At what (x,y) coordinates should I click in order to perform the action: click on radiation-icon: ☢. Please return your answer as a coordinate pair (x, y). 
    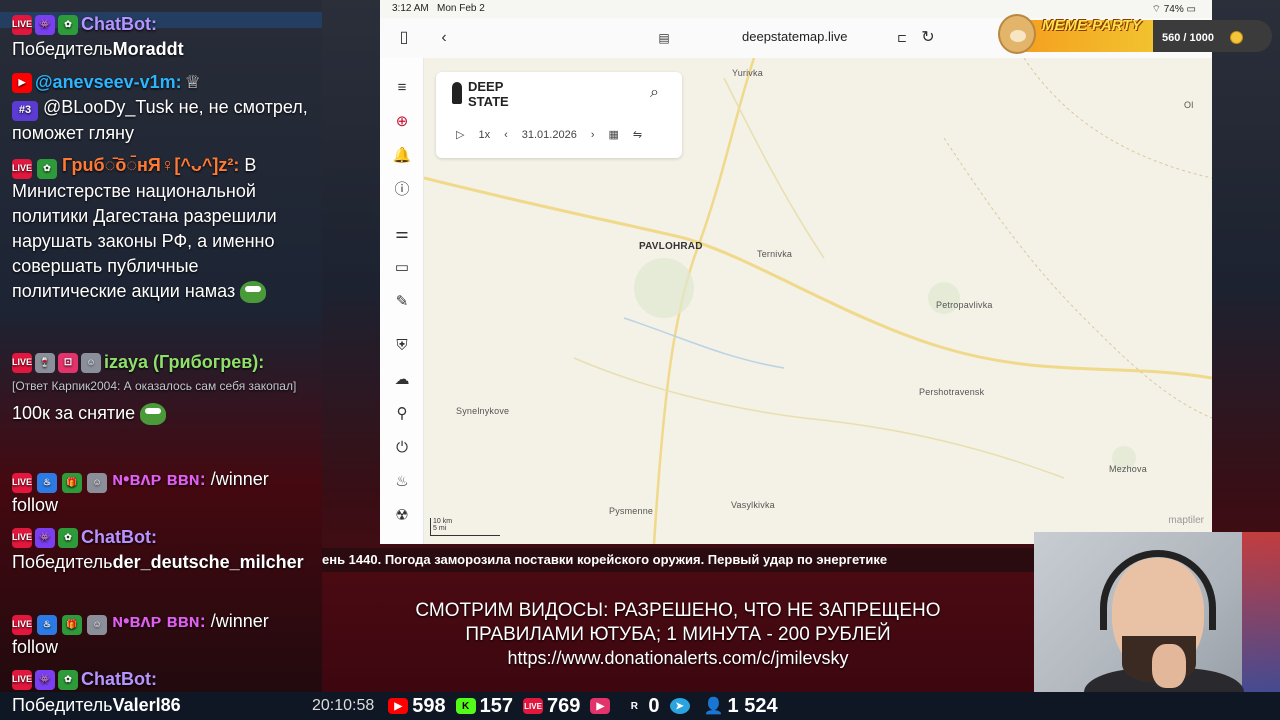
    Looking at the image, I should click on (402, 516).